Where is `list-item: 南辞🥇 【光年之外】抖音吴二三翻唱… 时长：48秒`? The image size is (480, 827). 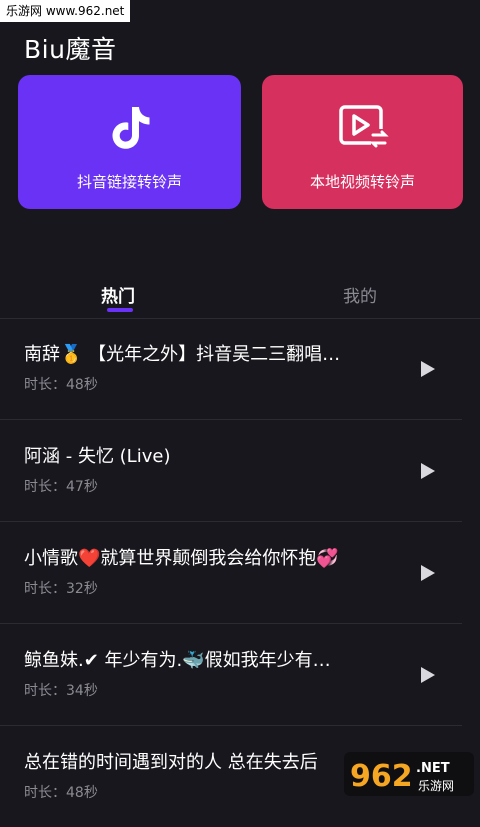 list-item: 南辞🥇 【光年之外】抖音吴二三翻唱… 时长：48秒 is located at coordinates (231, 369).